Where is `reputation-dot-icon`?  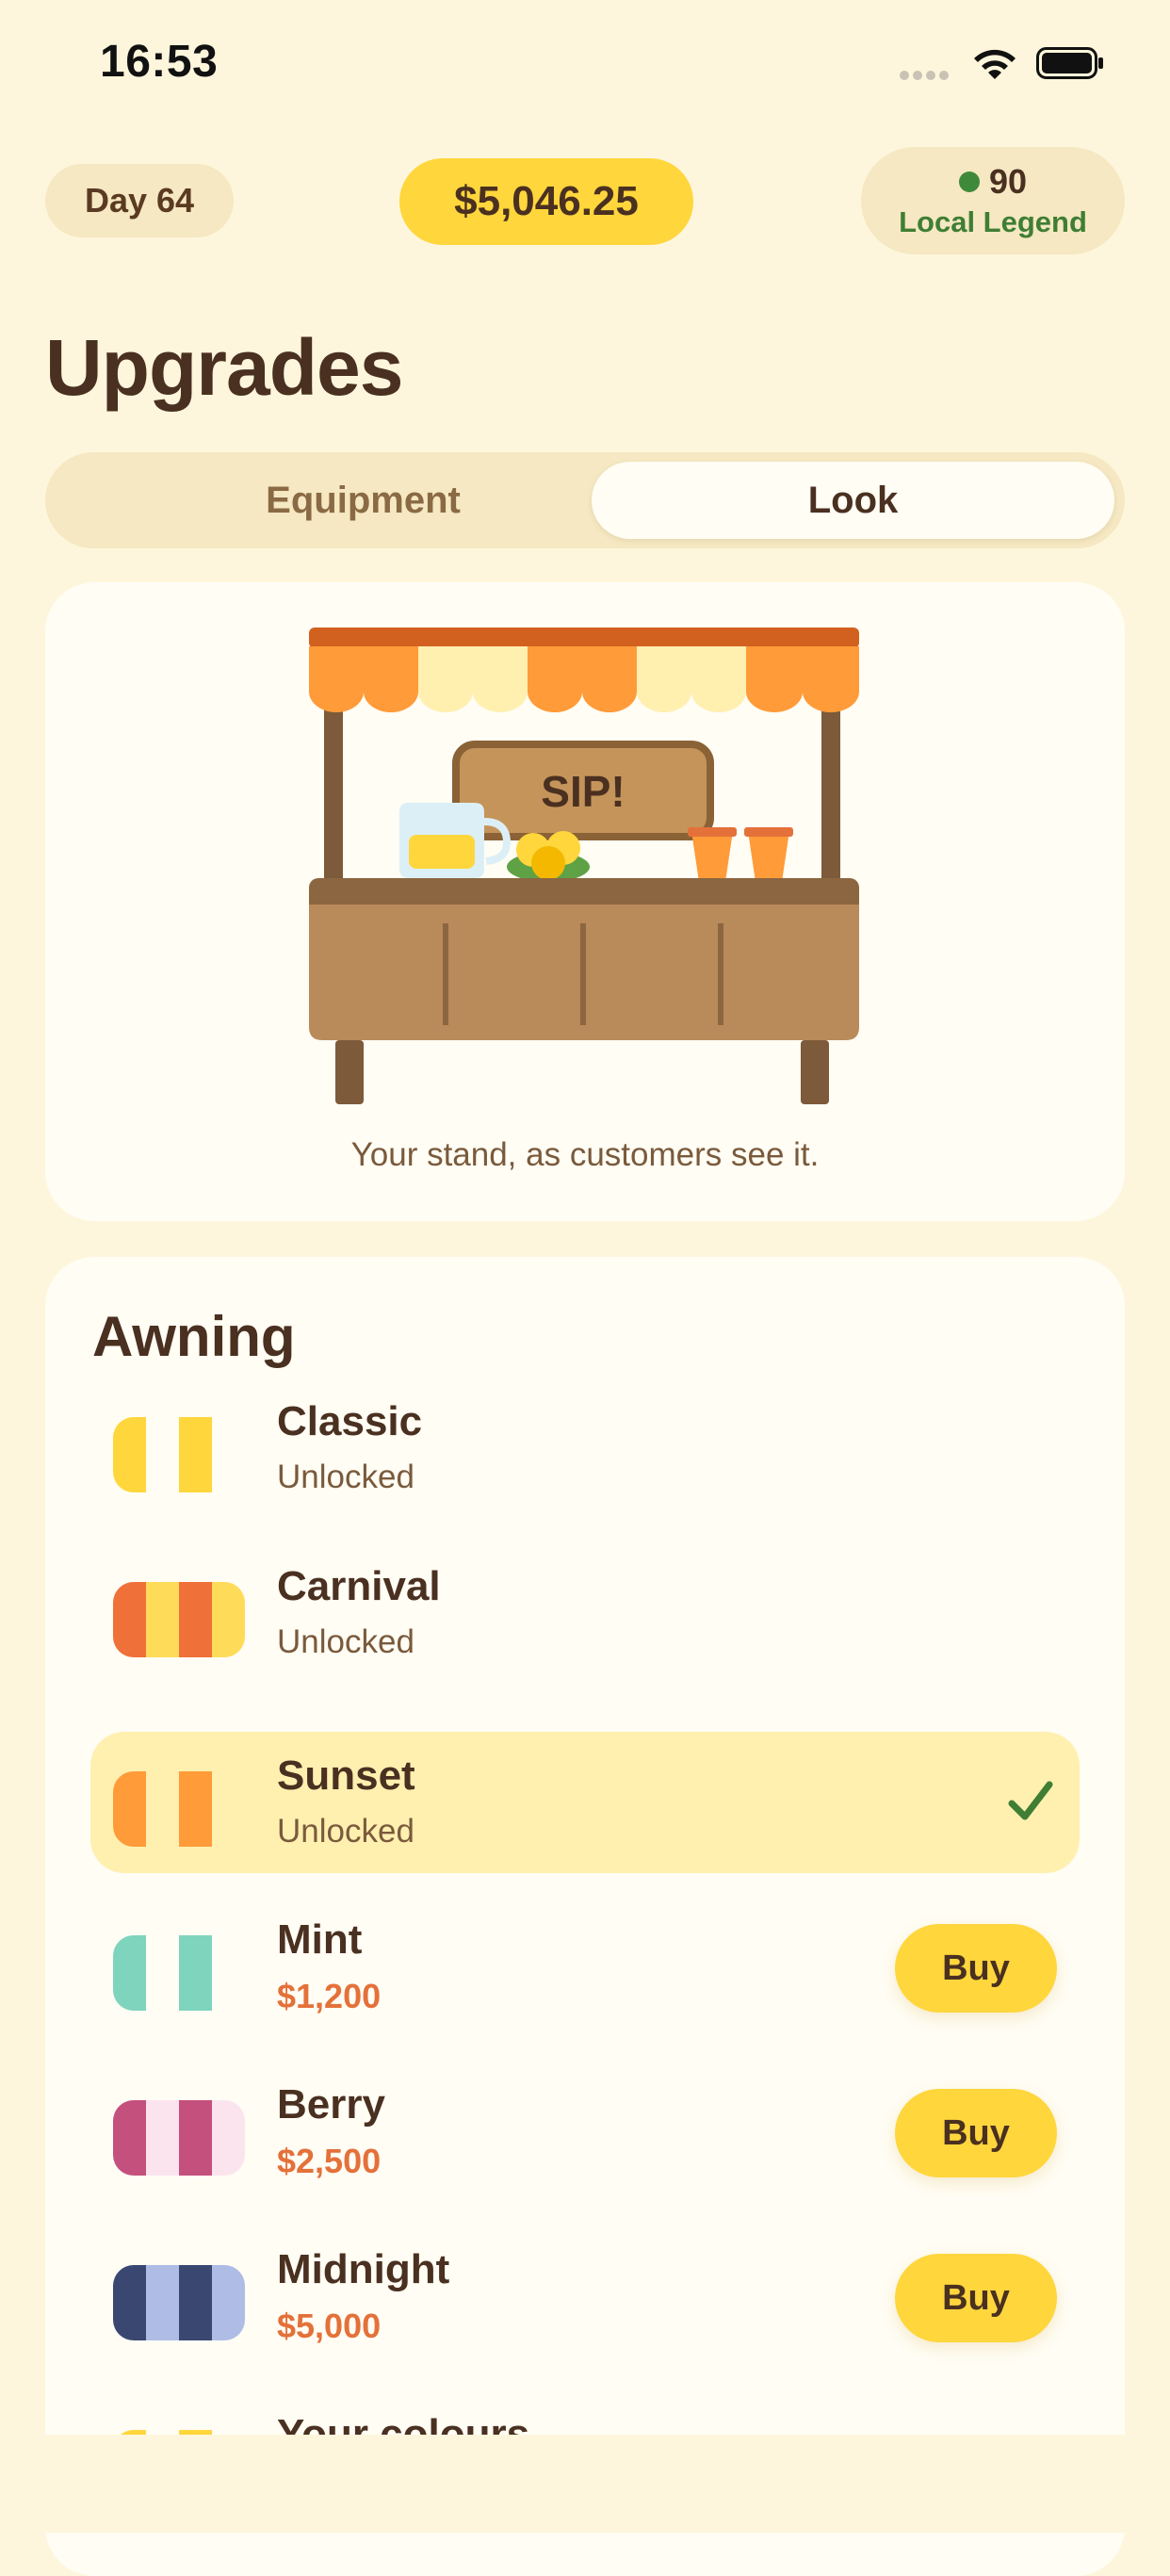
reputation-dot-icon is located at coordinates (969, 181).